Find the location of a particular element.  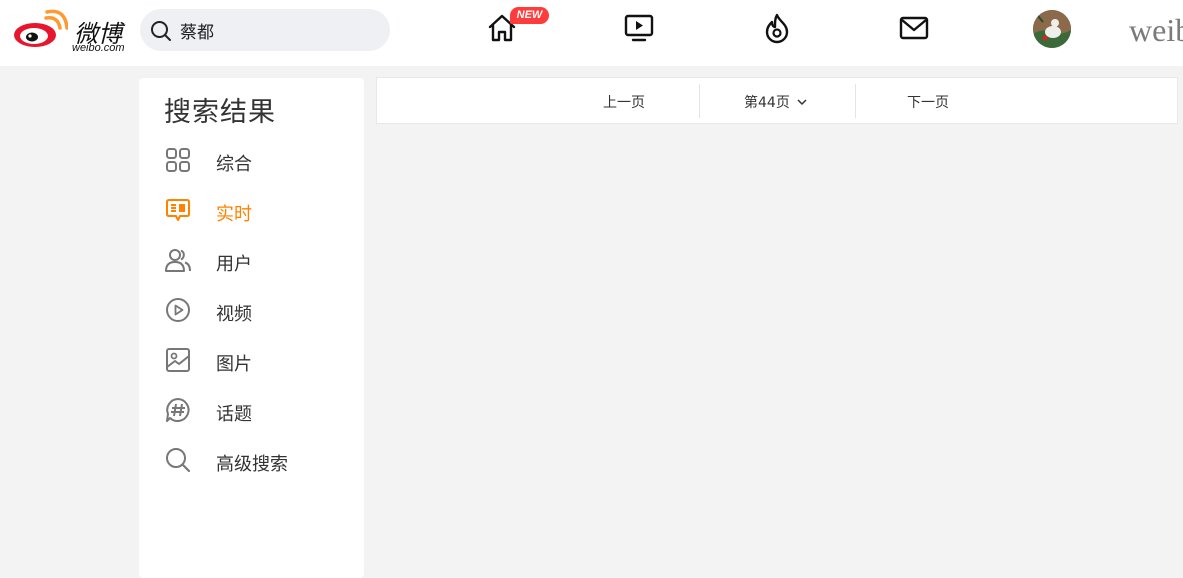

chevron-down-icon is located at coordinates (802, 102).